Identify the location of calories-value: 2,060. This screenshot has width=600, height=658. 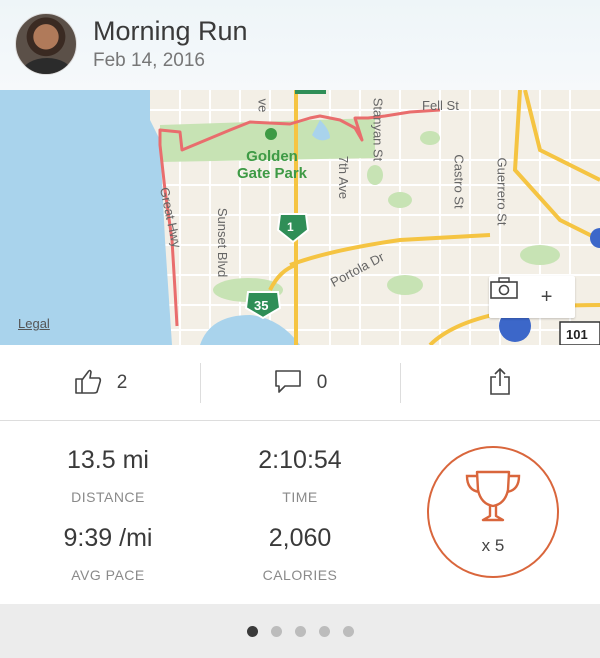
(300, 538).